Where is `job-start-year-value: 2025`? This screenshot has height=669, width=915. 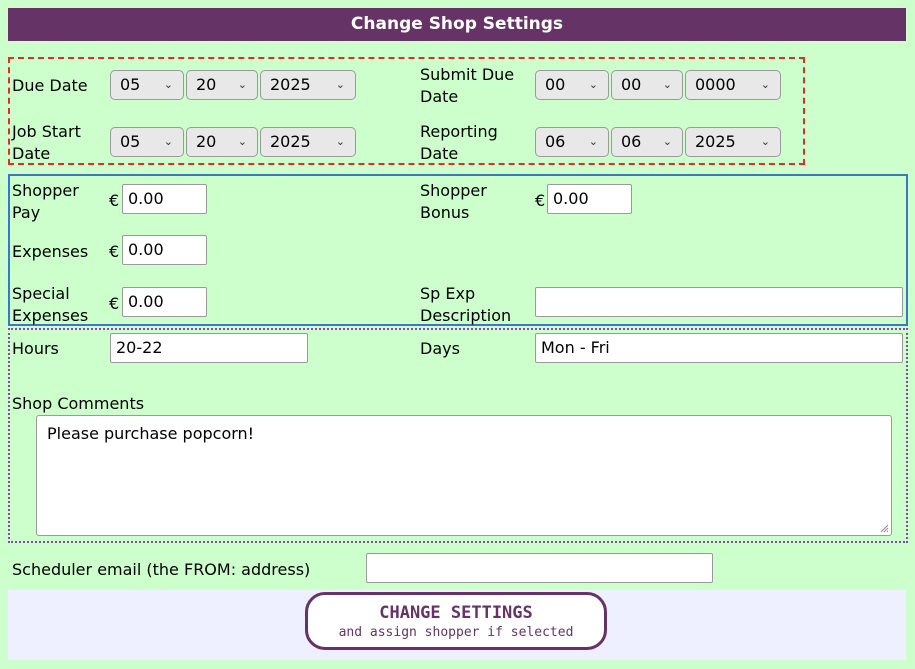 job-start-year-value: 2025 is located at coordinates (290, 141).